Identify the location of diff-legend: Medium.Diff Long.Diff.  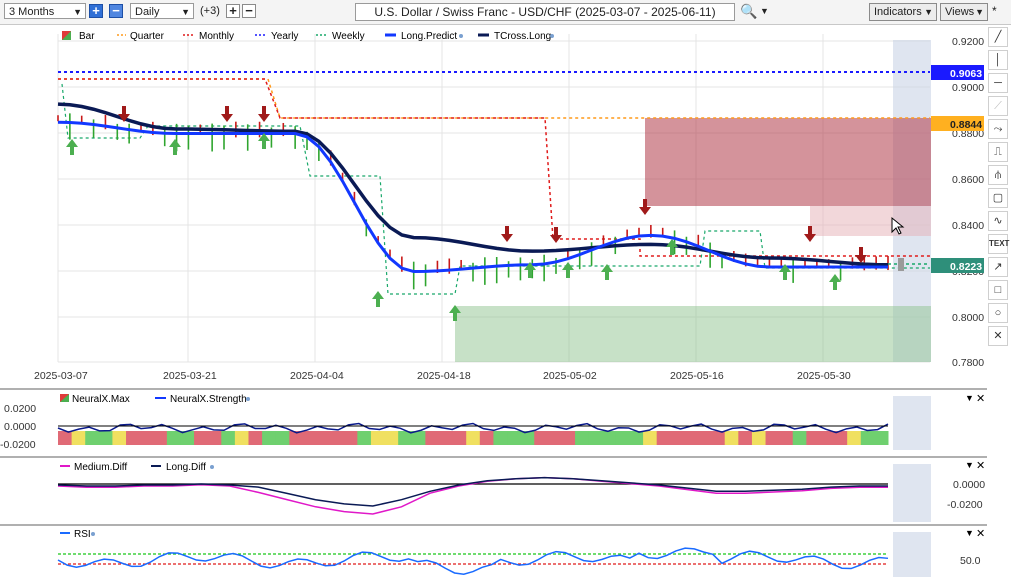
(137, 467).